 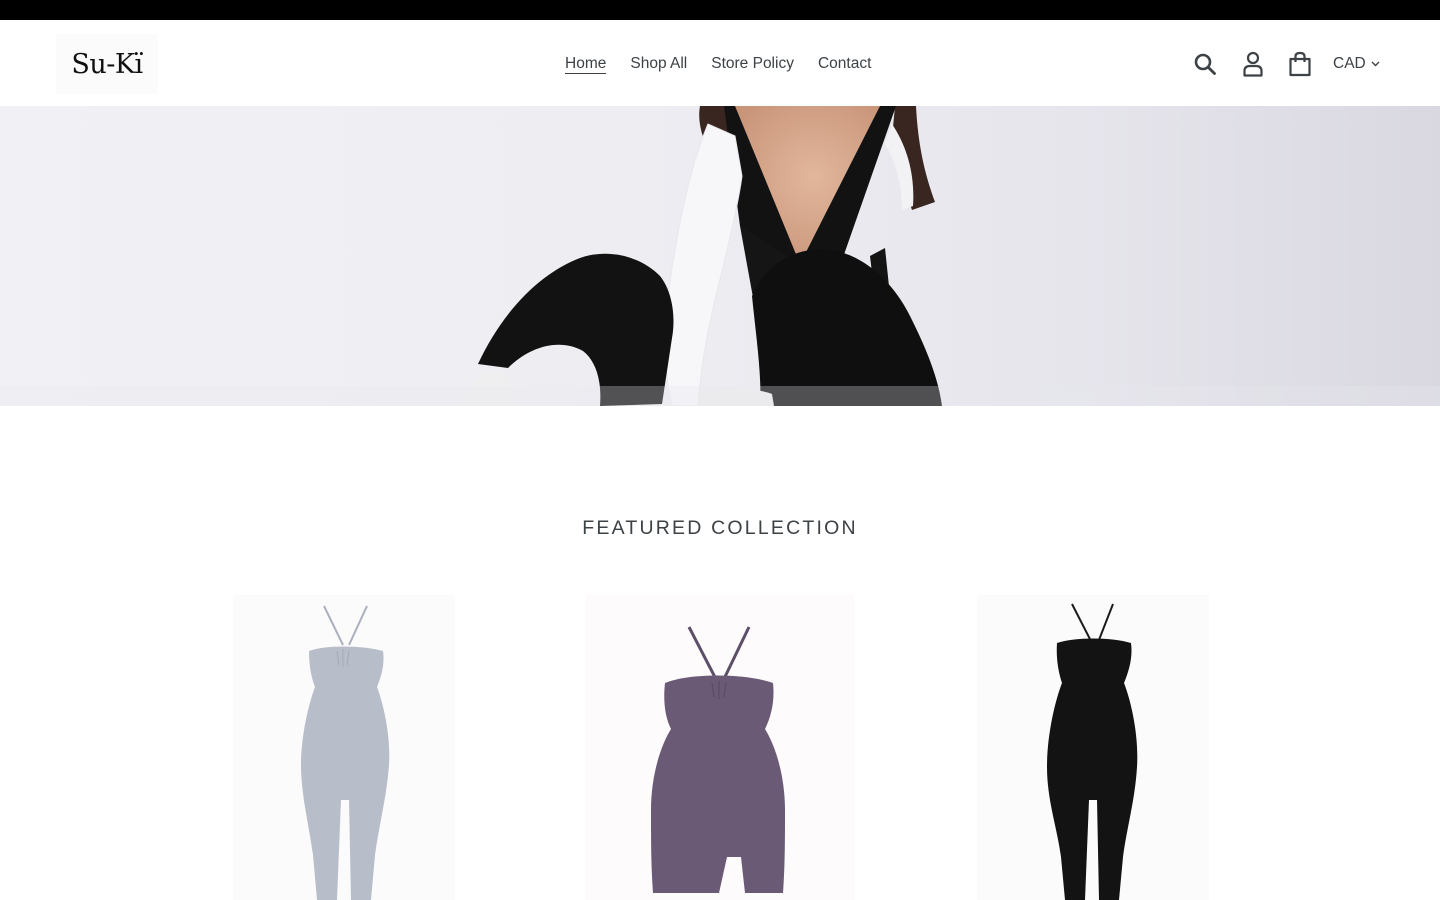 I want to click on search-button, so click(x=1205, y=64).